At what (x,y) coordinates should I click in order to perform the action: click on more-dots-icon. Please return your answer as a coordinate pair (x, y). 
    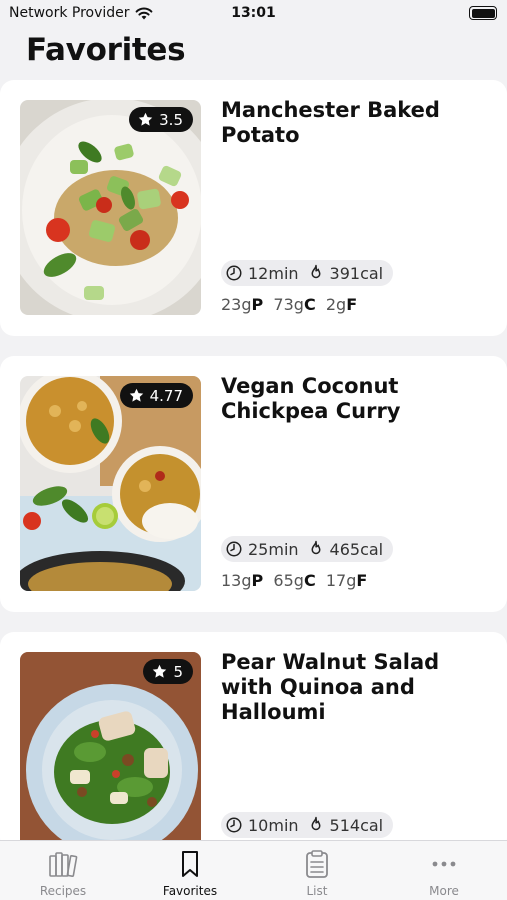
    Looking at the image, I should click on (444, 864).